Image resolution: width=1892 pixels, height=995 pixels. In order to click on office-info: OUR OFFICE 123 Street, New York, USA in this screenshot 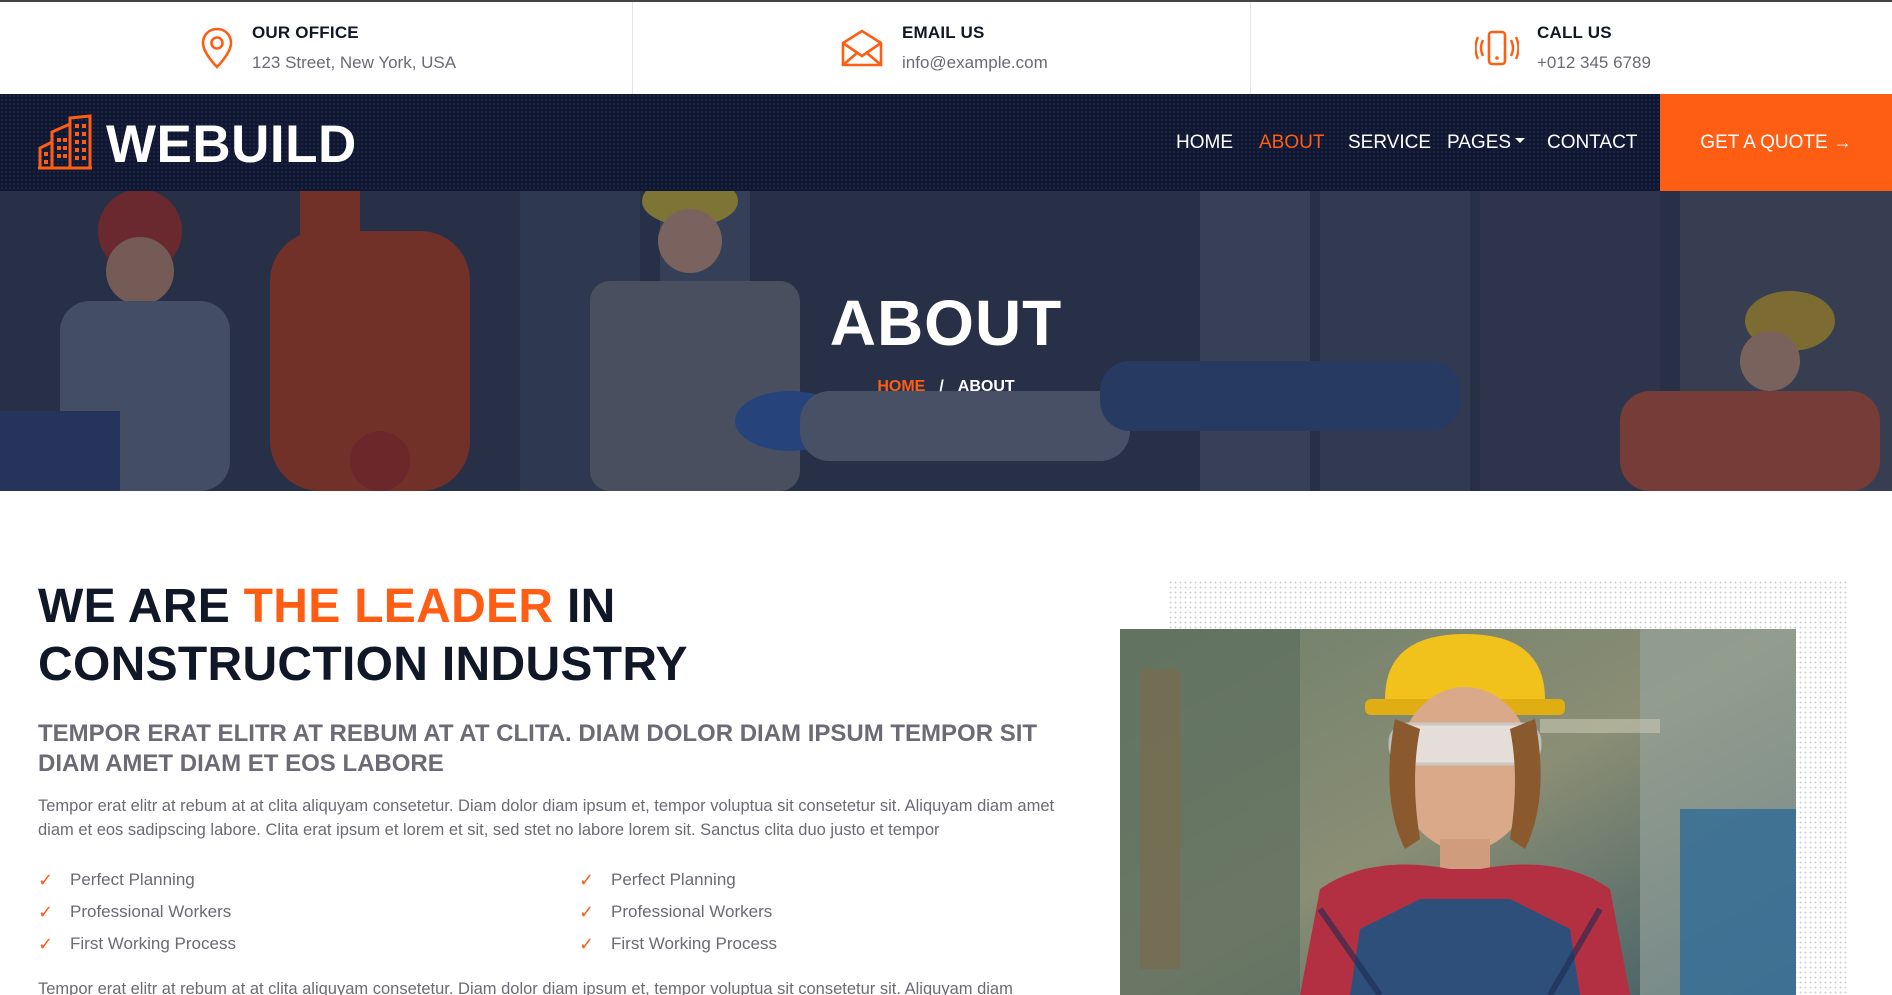, I will do `click(328, 48)`.